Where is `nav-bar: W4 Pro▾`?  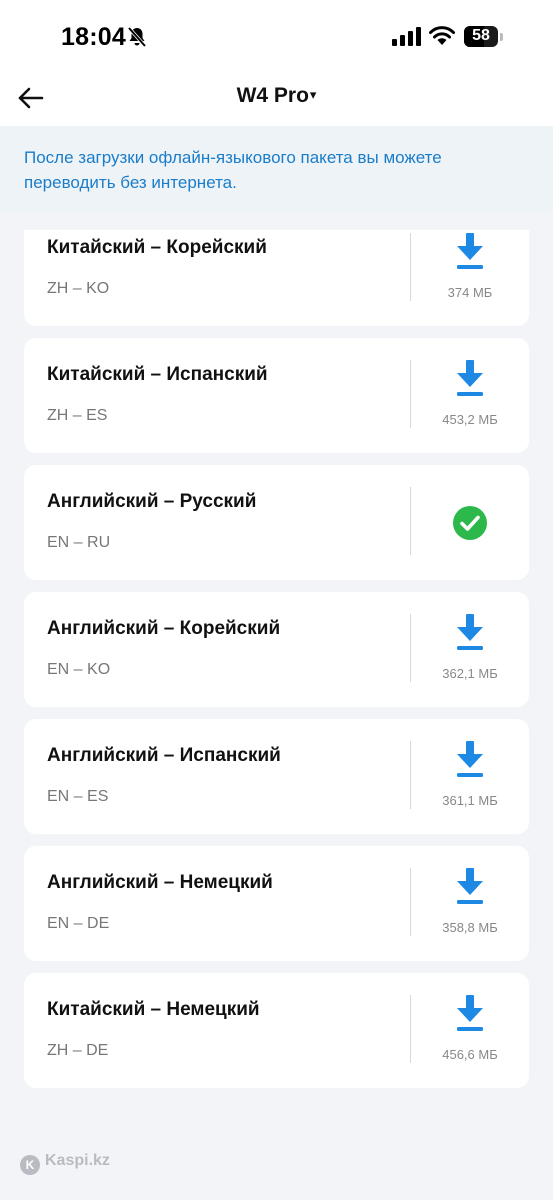
nav-bar: W4 Pro▾ is located at coordinates (276, 100).